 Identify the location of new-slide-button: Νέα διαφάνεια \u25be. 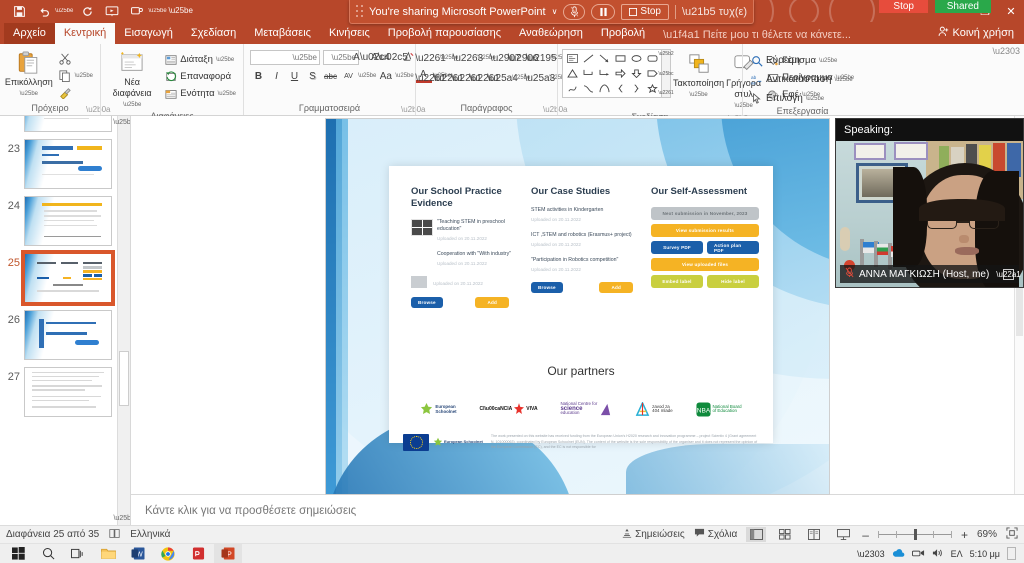
(132, 79).